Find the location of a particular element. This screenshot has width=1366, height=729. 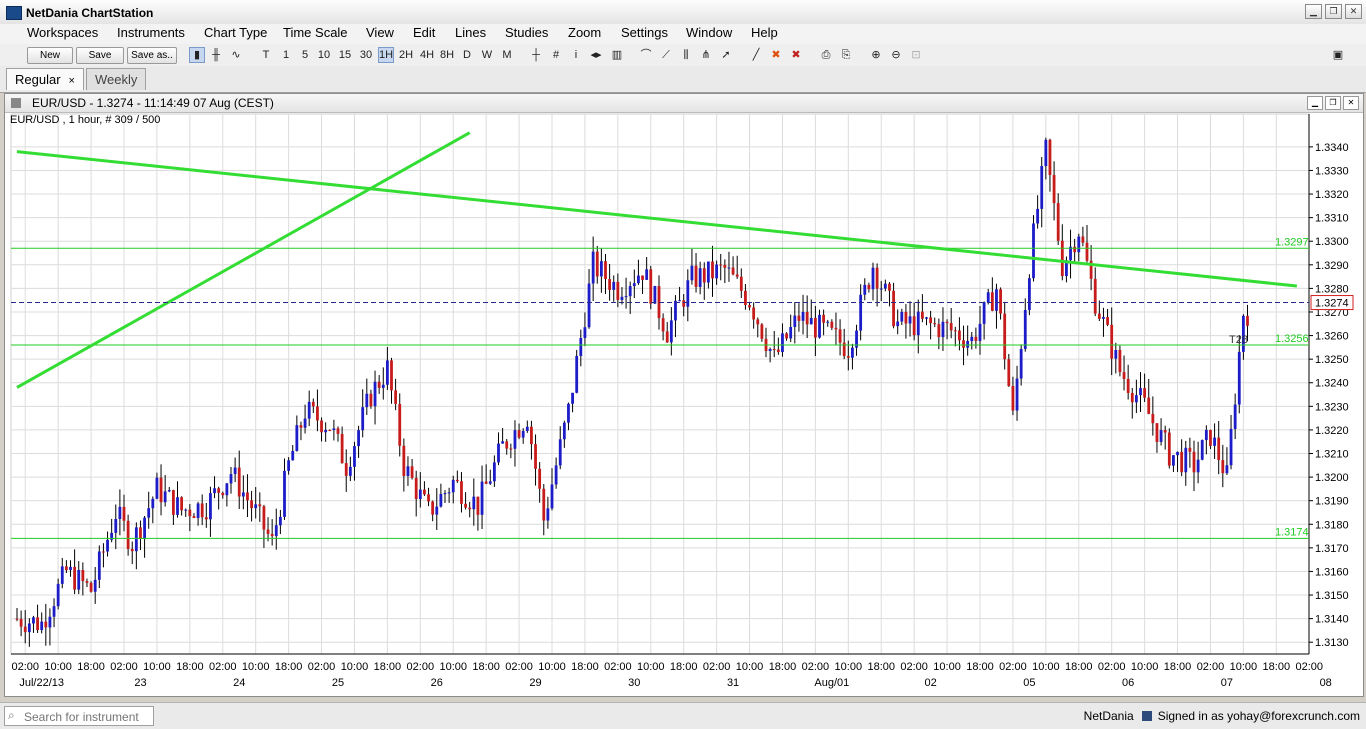

close-icon: ✕ is located at coordinates (1353, 11).